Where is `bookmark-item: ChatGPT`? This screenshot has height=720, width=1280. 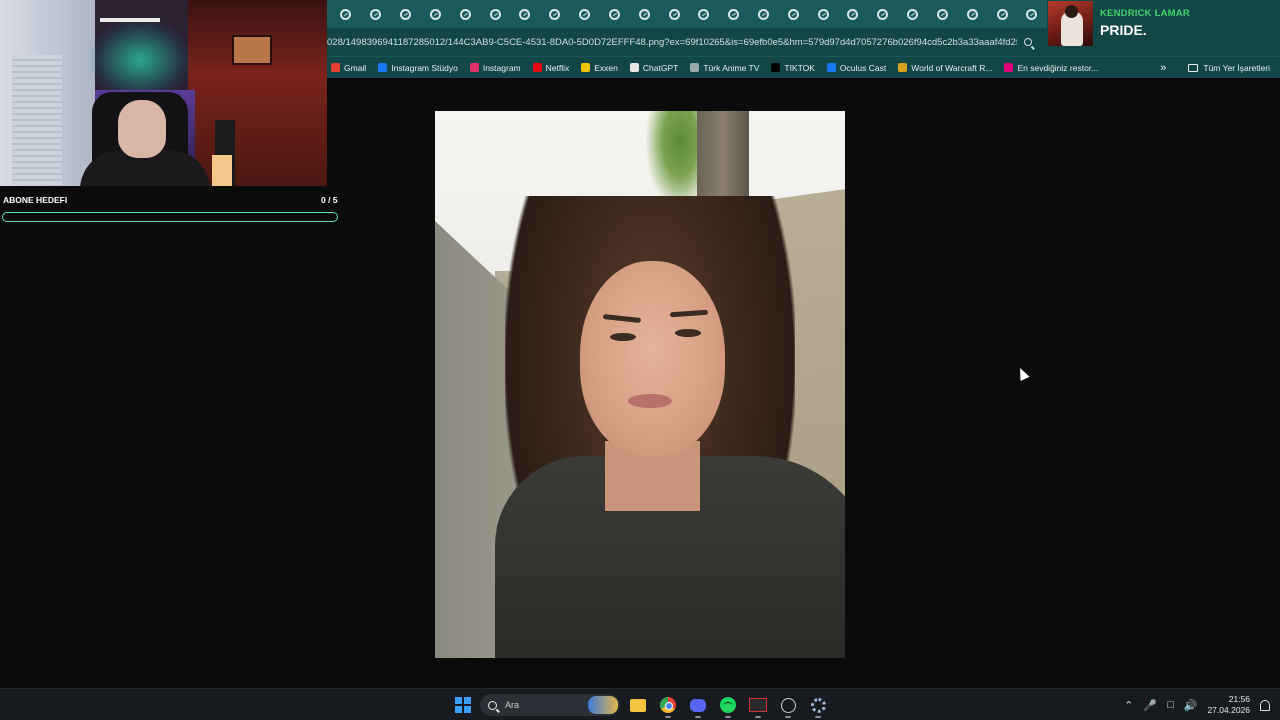 bookmark-item: ChatGPT is located at coordinates (654, 67).